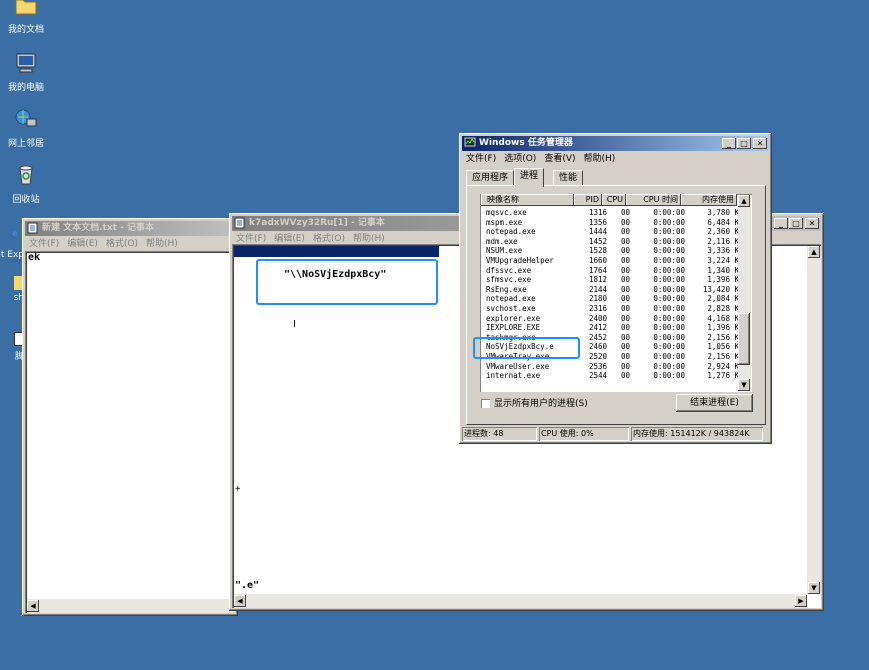  What do you see at coordinates (26, 128) in the screenshot?
I see `desktop-icon-network: 网上邻居` at bounding box center [26, 128].